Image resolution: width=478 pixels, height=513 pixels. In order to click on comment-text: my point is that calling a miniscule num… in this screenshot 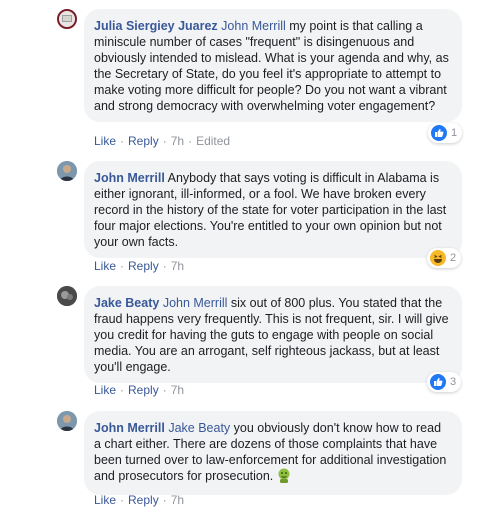, I will do `click(271, 66)`.